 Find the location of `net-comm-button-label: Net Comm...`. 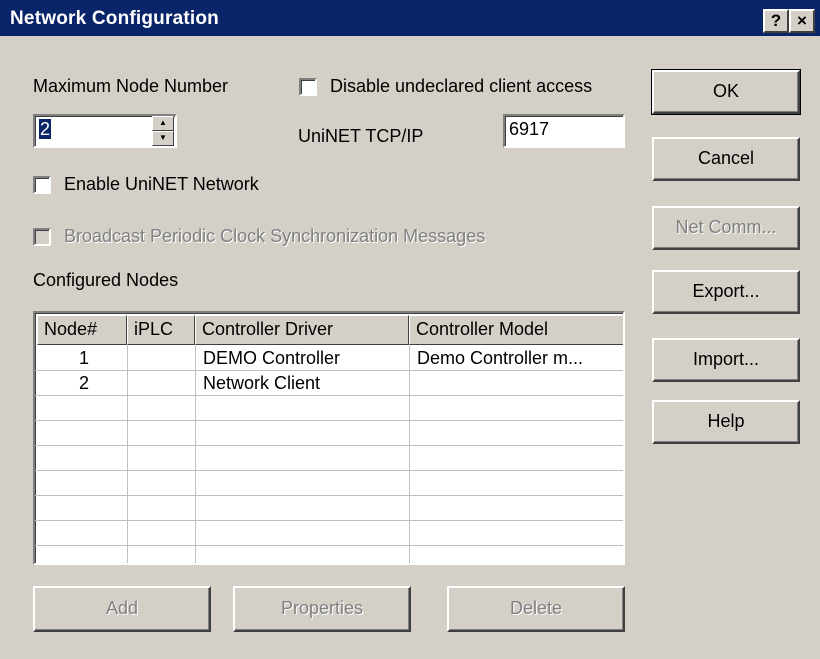

net-comm-button-label: Net Comm... is located at coordinates (726, 227).